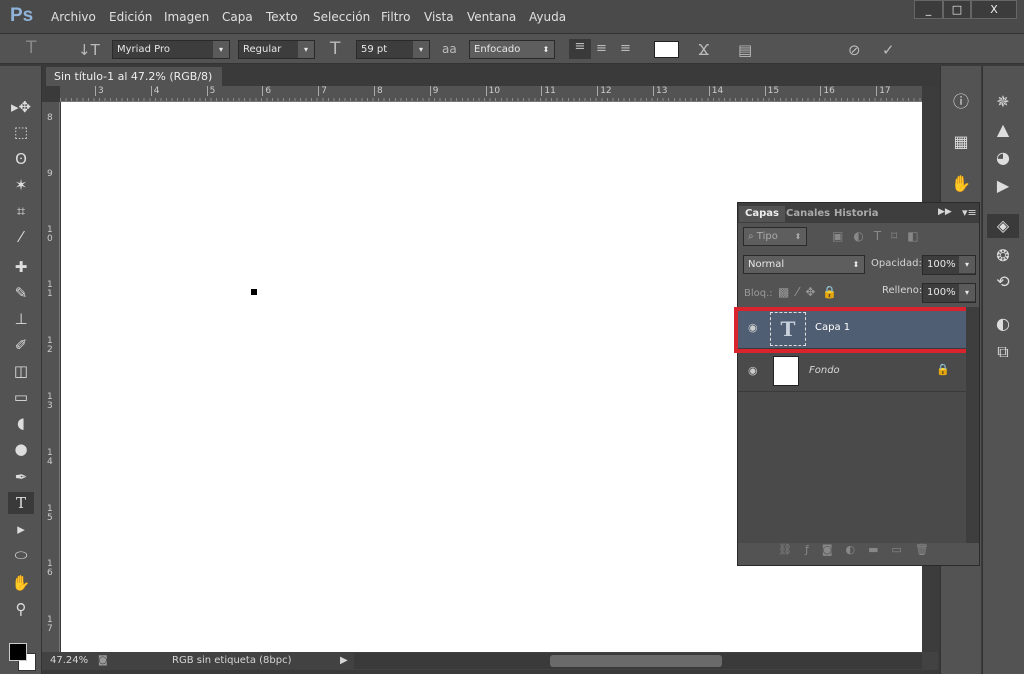 This screenshot has height=674, width=1024. I want to click on ruler-tick-label: 1 3, so click(50, 401).